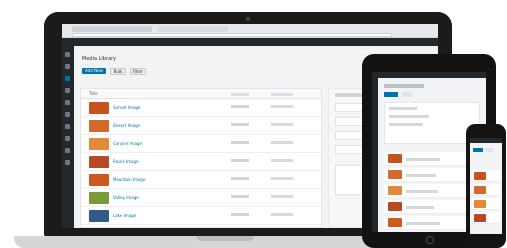 This screenshot has height=248, width=507. What do you see at coordinates (240, 94) in the screenshot?
I see `column-header-date` at bounding box center [240, 94].